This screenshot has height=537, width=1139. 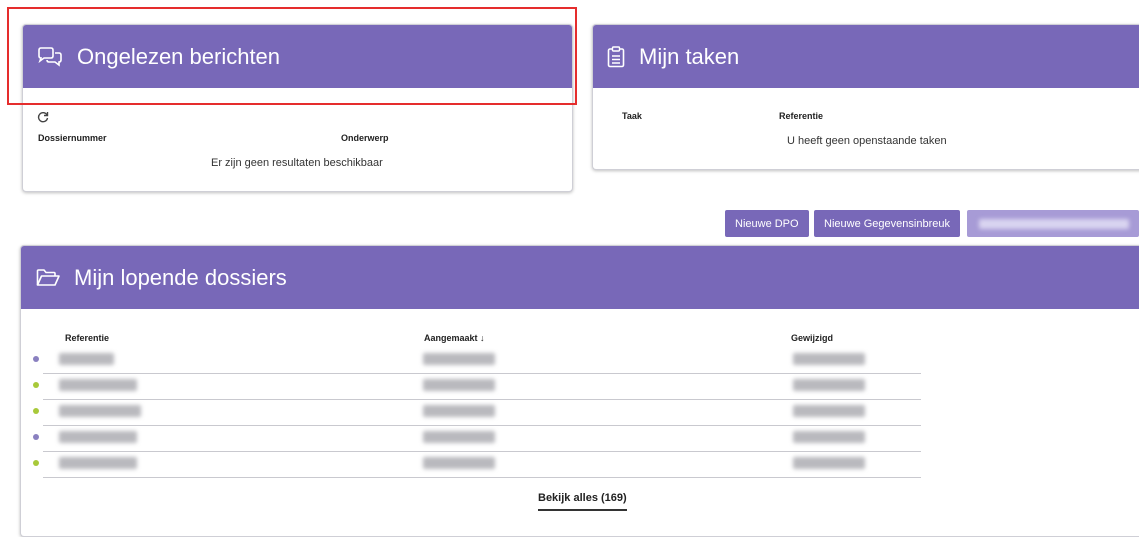 What do you see at coordinates (454, 338) in the screenshot?
I see `column-header-aangemaakt: Aangemaakt ↓` at bounding box center [454, 338].